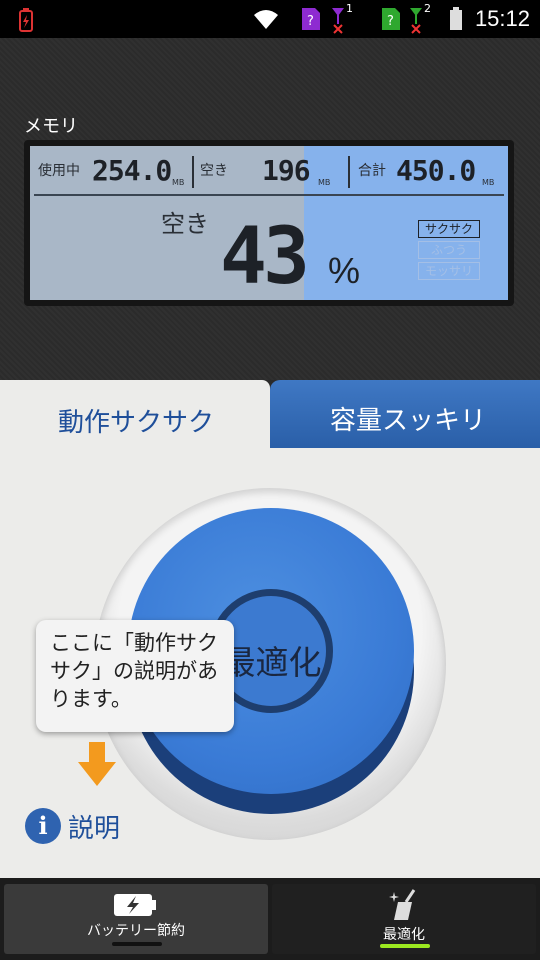 The image size is (540, 960). What do you see at coordinates (26, 20) in the screenshot?
I see `battery-charging-icon` at bounding box center [26, 20].